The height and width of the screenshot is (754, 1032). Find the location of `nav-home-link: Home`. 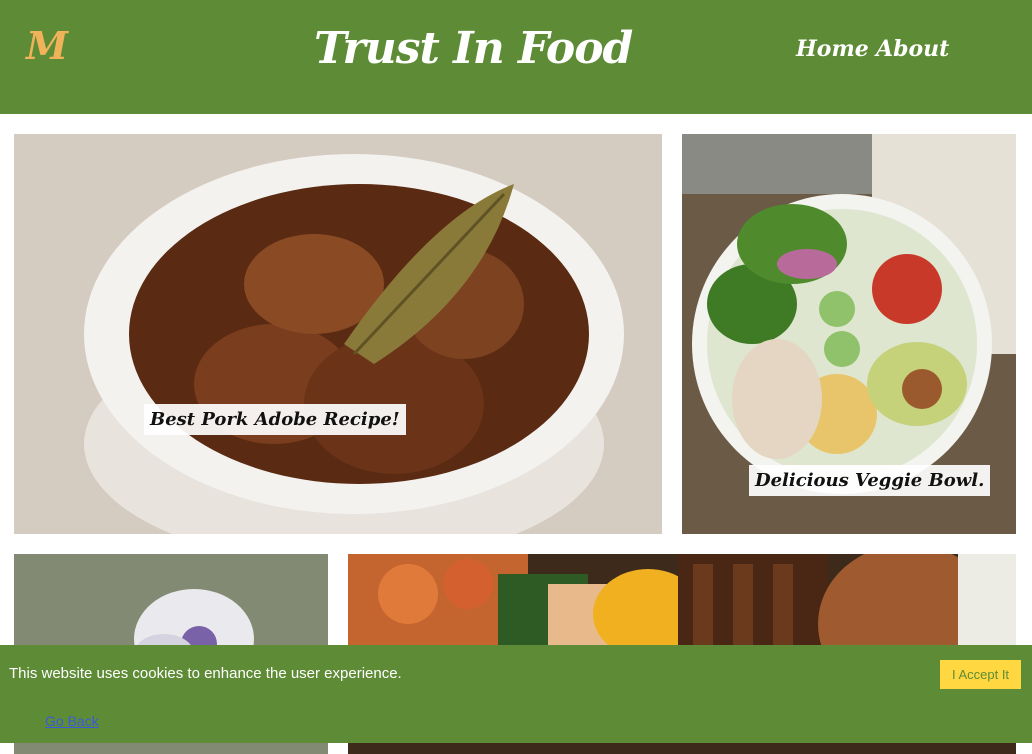

nav-home-link: Home is located at coordinates (832, 49).